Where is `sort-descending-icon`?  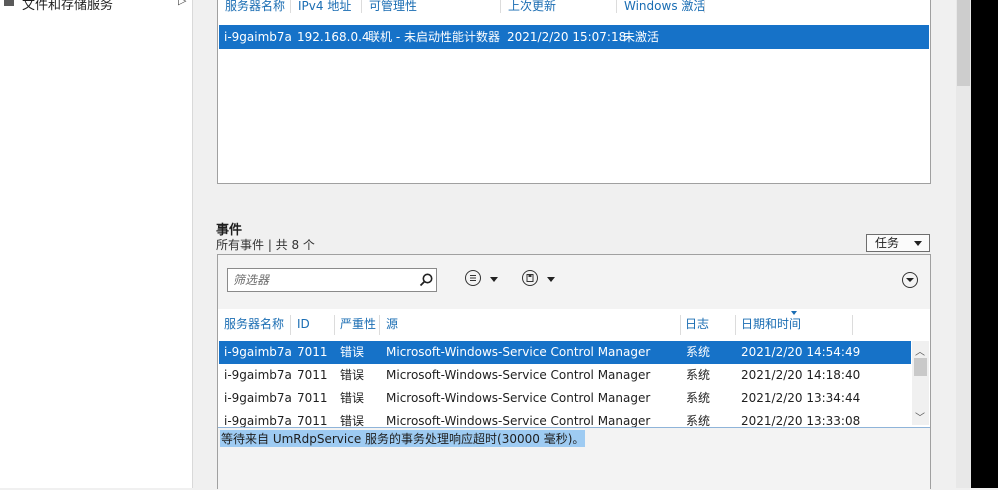 sort-descending-icon is located at coordinates (794, 313).